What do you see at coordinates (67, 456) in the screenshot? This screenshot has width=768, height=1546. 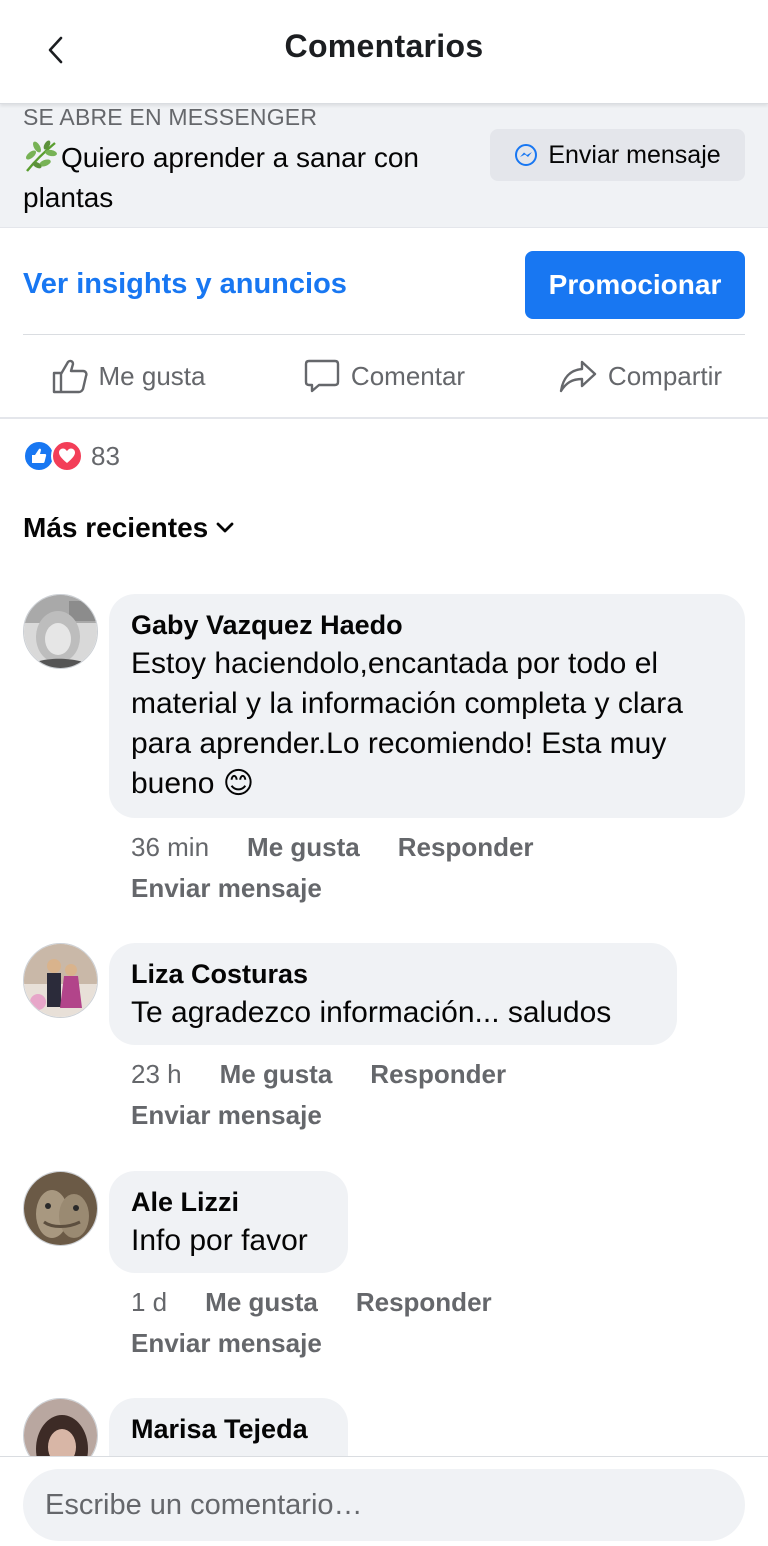 I see `love-reaction-icon` at bounding box center [67, 456].